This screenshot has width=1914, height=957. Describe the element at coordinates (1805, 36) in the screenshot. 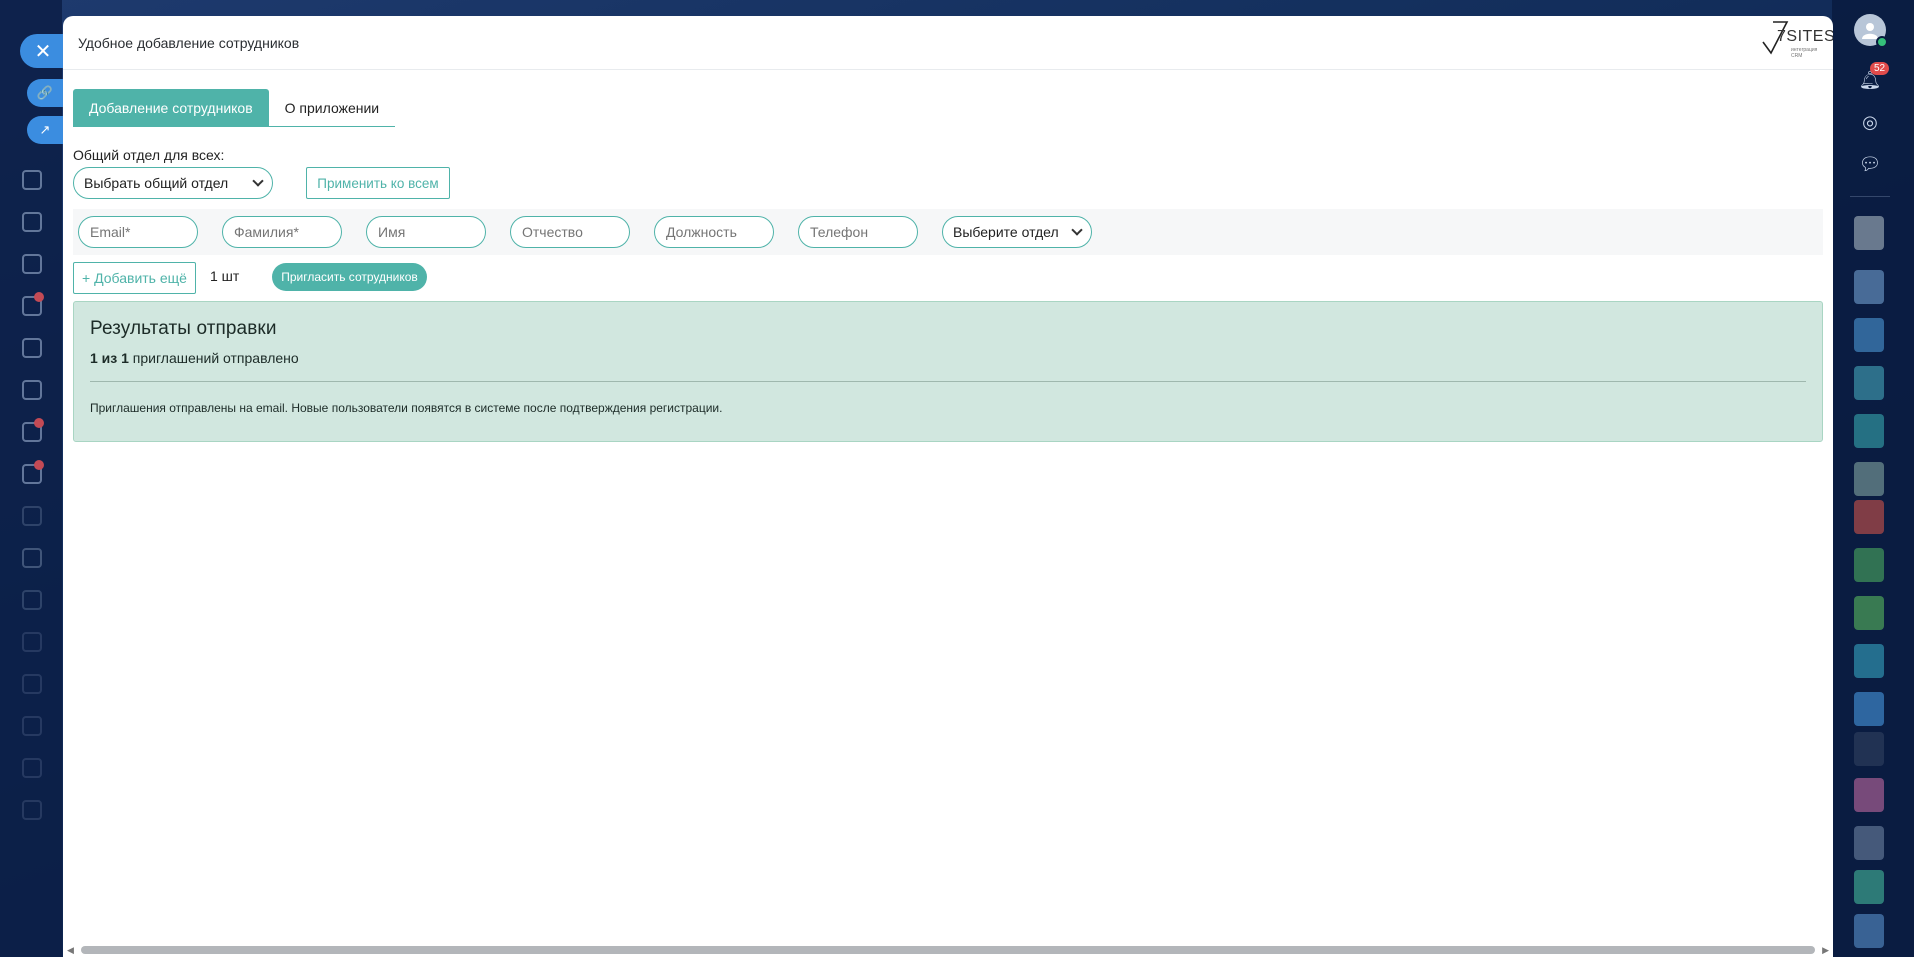

I see `brand-name: 7SITES` at that location.